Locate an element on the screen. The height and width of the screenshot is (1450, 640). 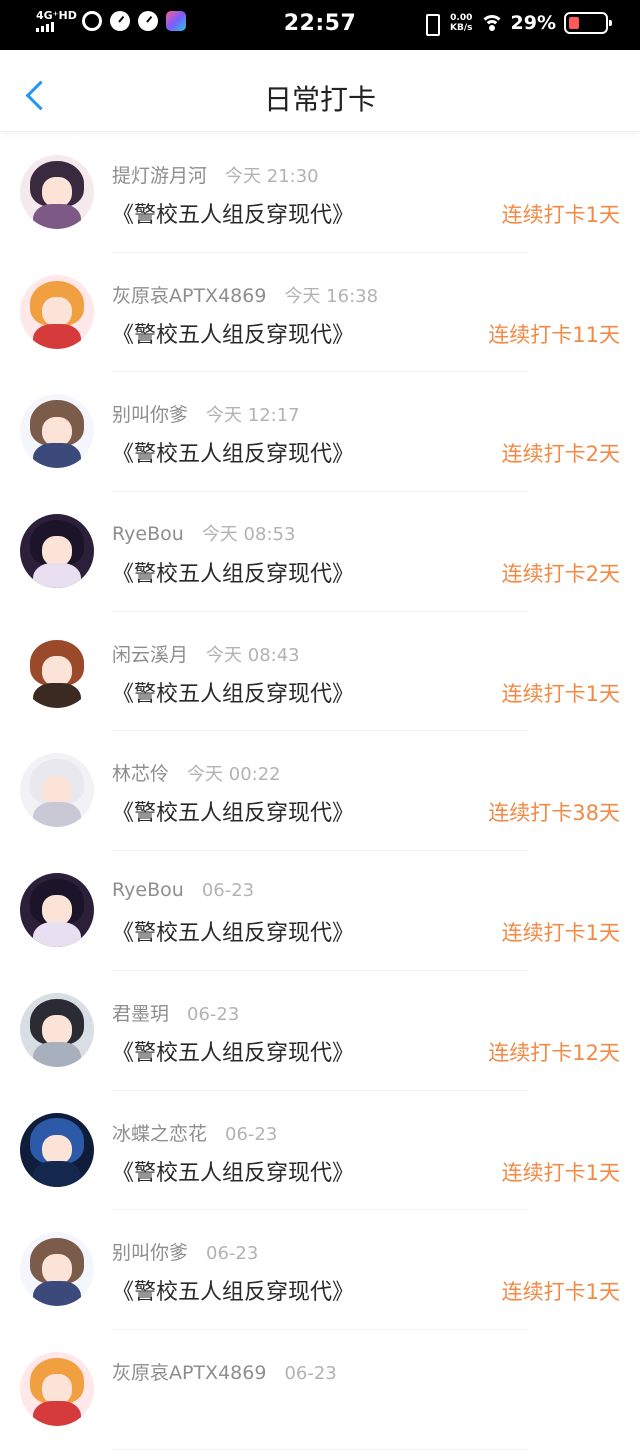
list-item: 别叫你爹 今天 12:17 《警校五人组反穿现代》 连续打卡2天 is located at coordinates (320, 432).